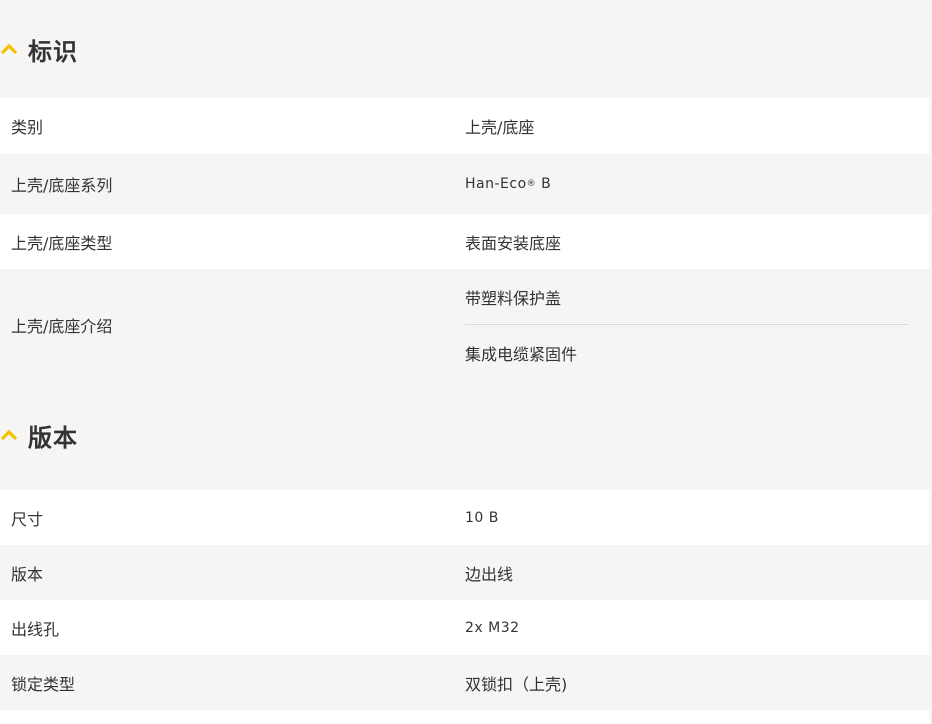  I want to click on table-row: 类别 上壳/底座, so click(465, 126).